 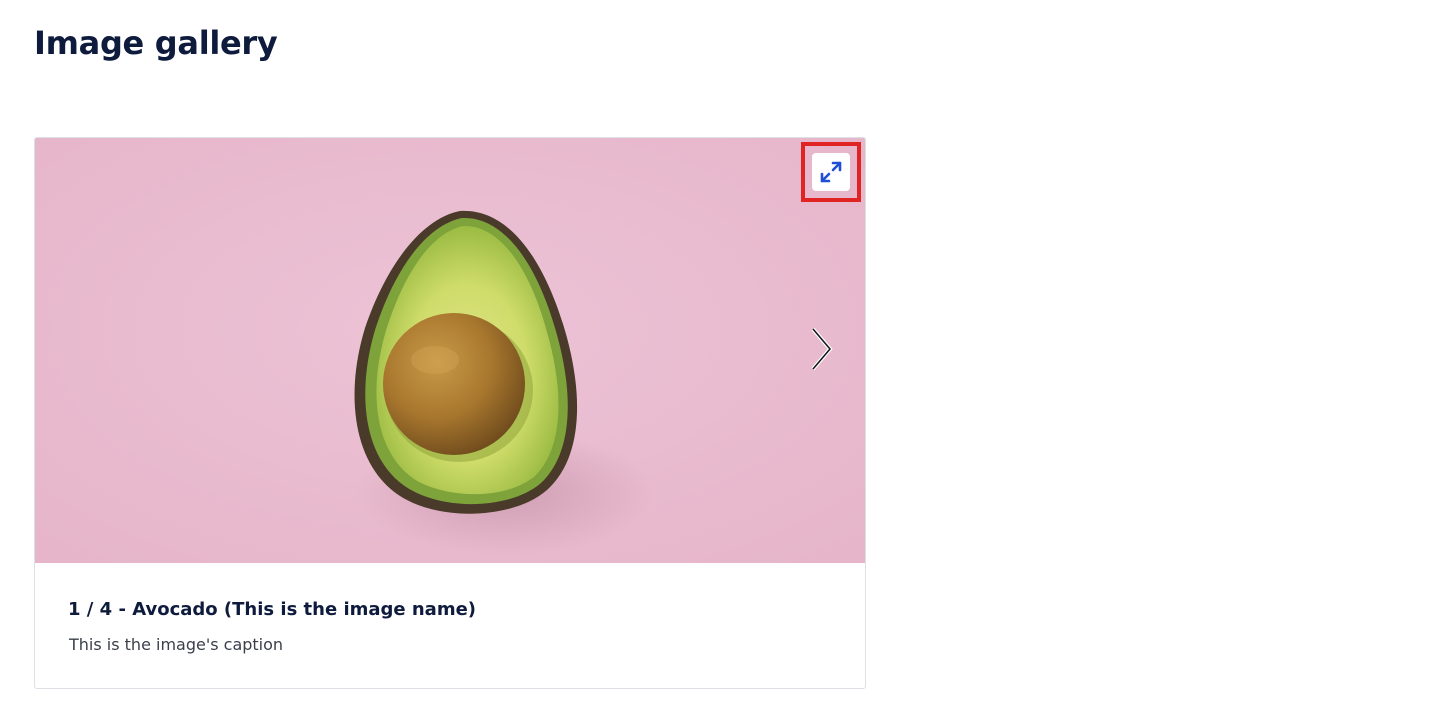 What do you see at coordinates (156, 43) in the screenshot?
I see `page-title: Image gallery` at bounding box center [156, 43].